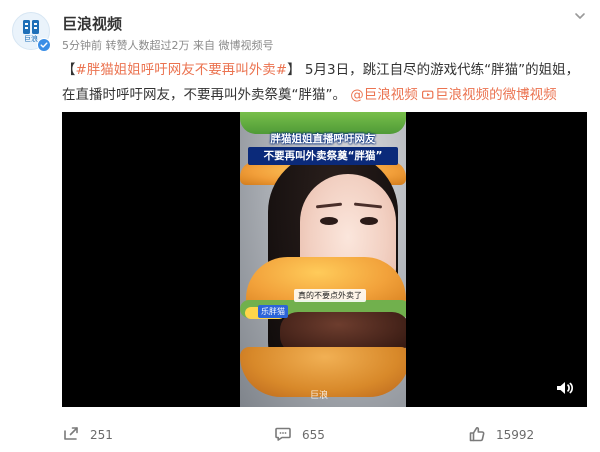 The image size is (600, 452). What do you see at coordinates (323, 139) in the screenshot?
I see `video-caption-line-1: 胖猫姐姐直播呼吁网友` at bounding box center [323, 139].